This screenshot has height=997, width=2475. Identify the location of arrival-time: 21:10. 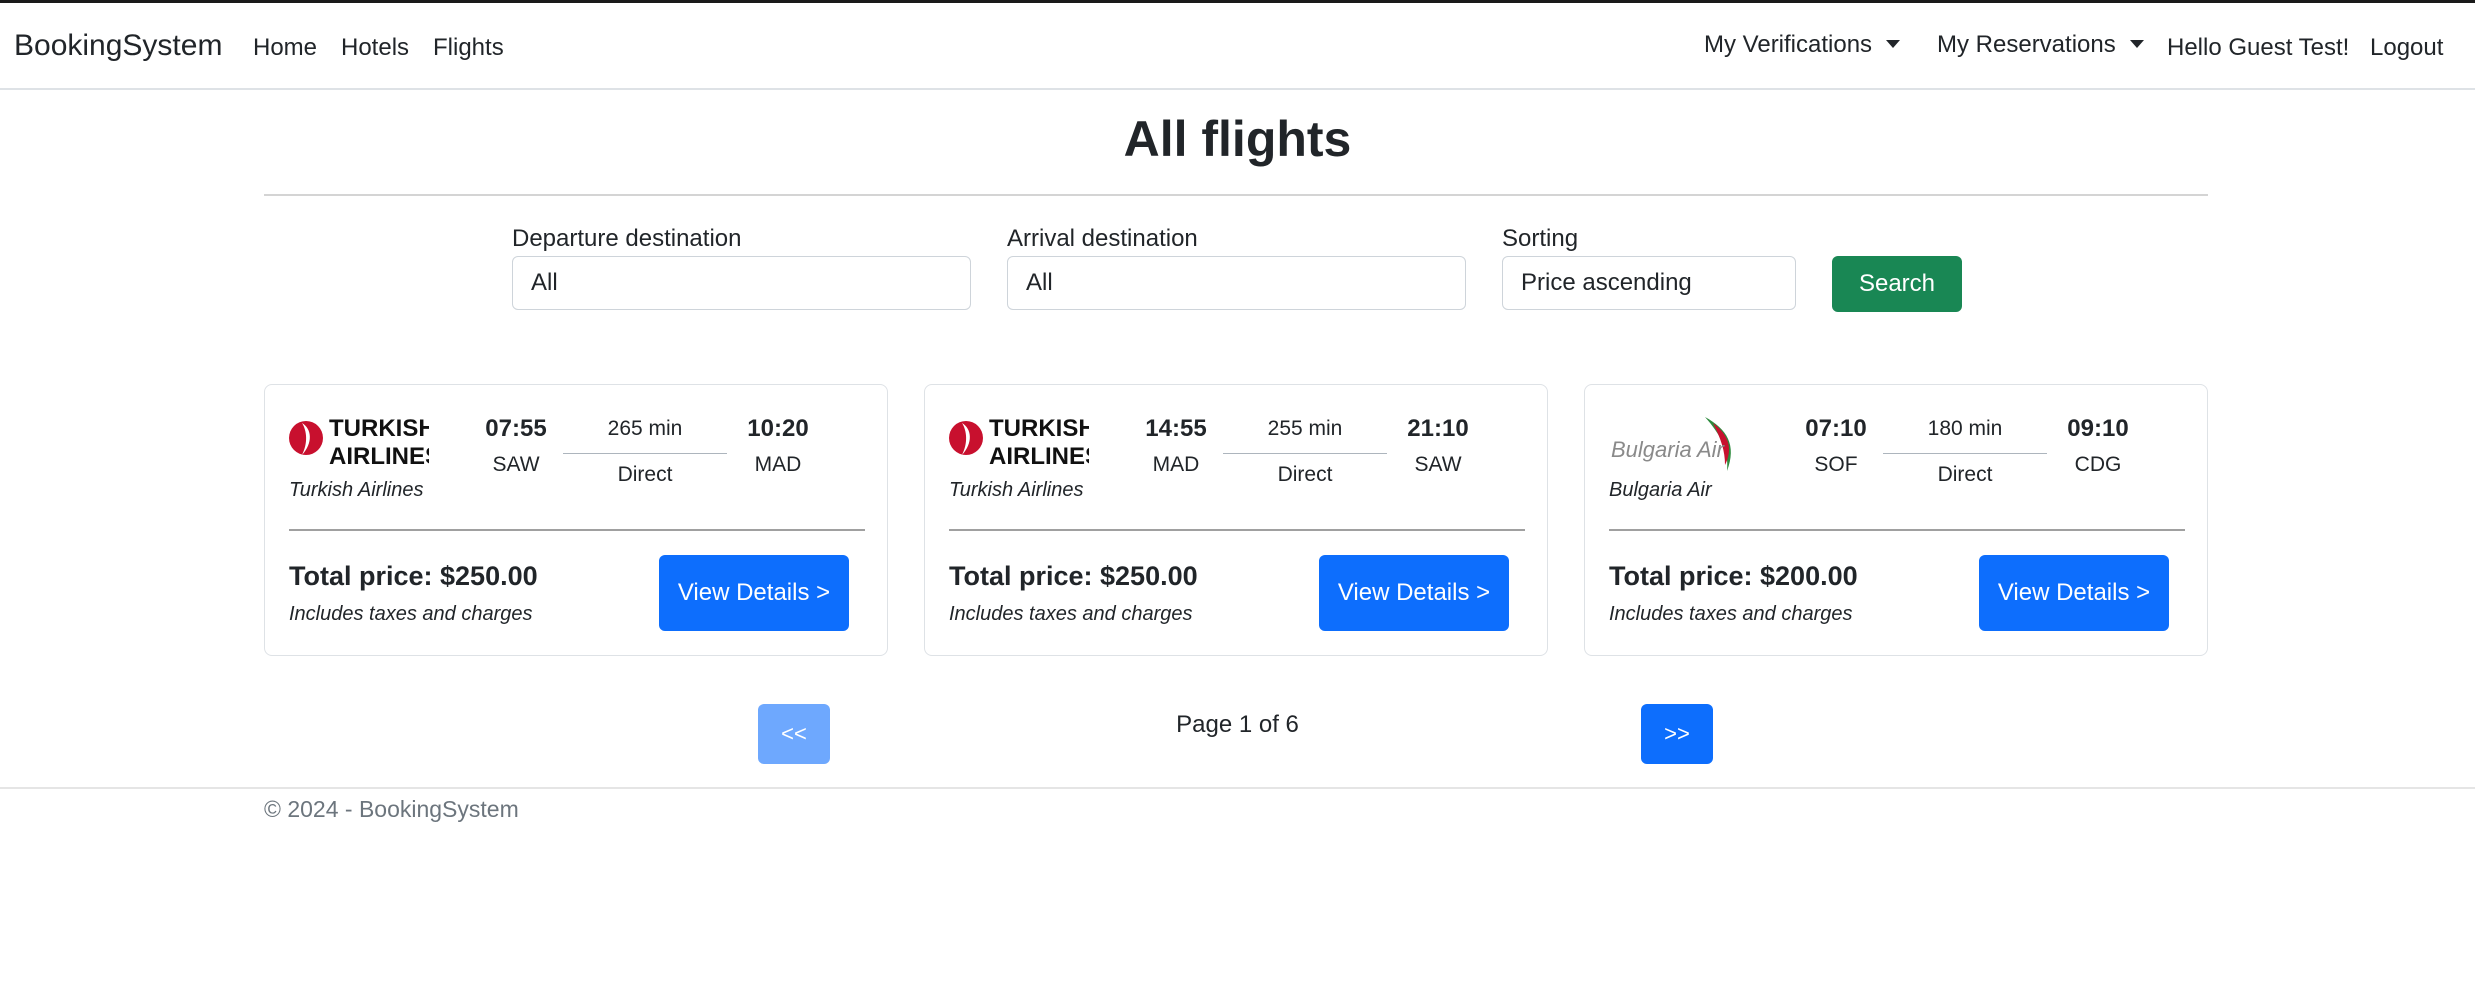
(1438, 428).